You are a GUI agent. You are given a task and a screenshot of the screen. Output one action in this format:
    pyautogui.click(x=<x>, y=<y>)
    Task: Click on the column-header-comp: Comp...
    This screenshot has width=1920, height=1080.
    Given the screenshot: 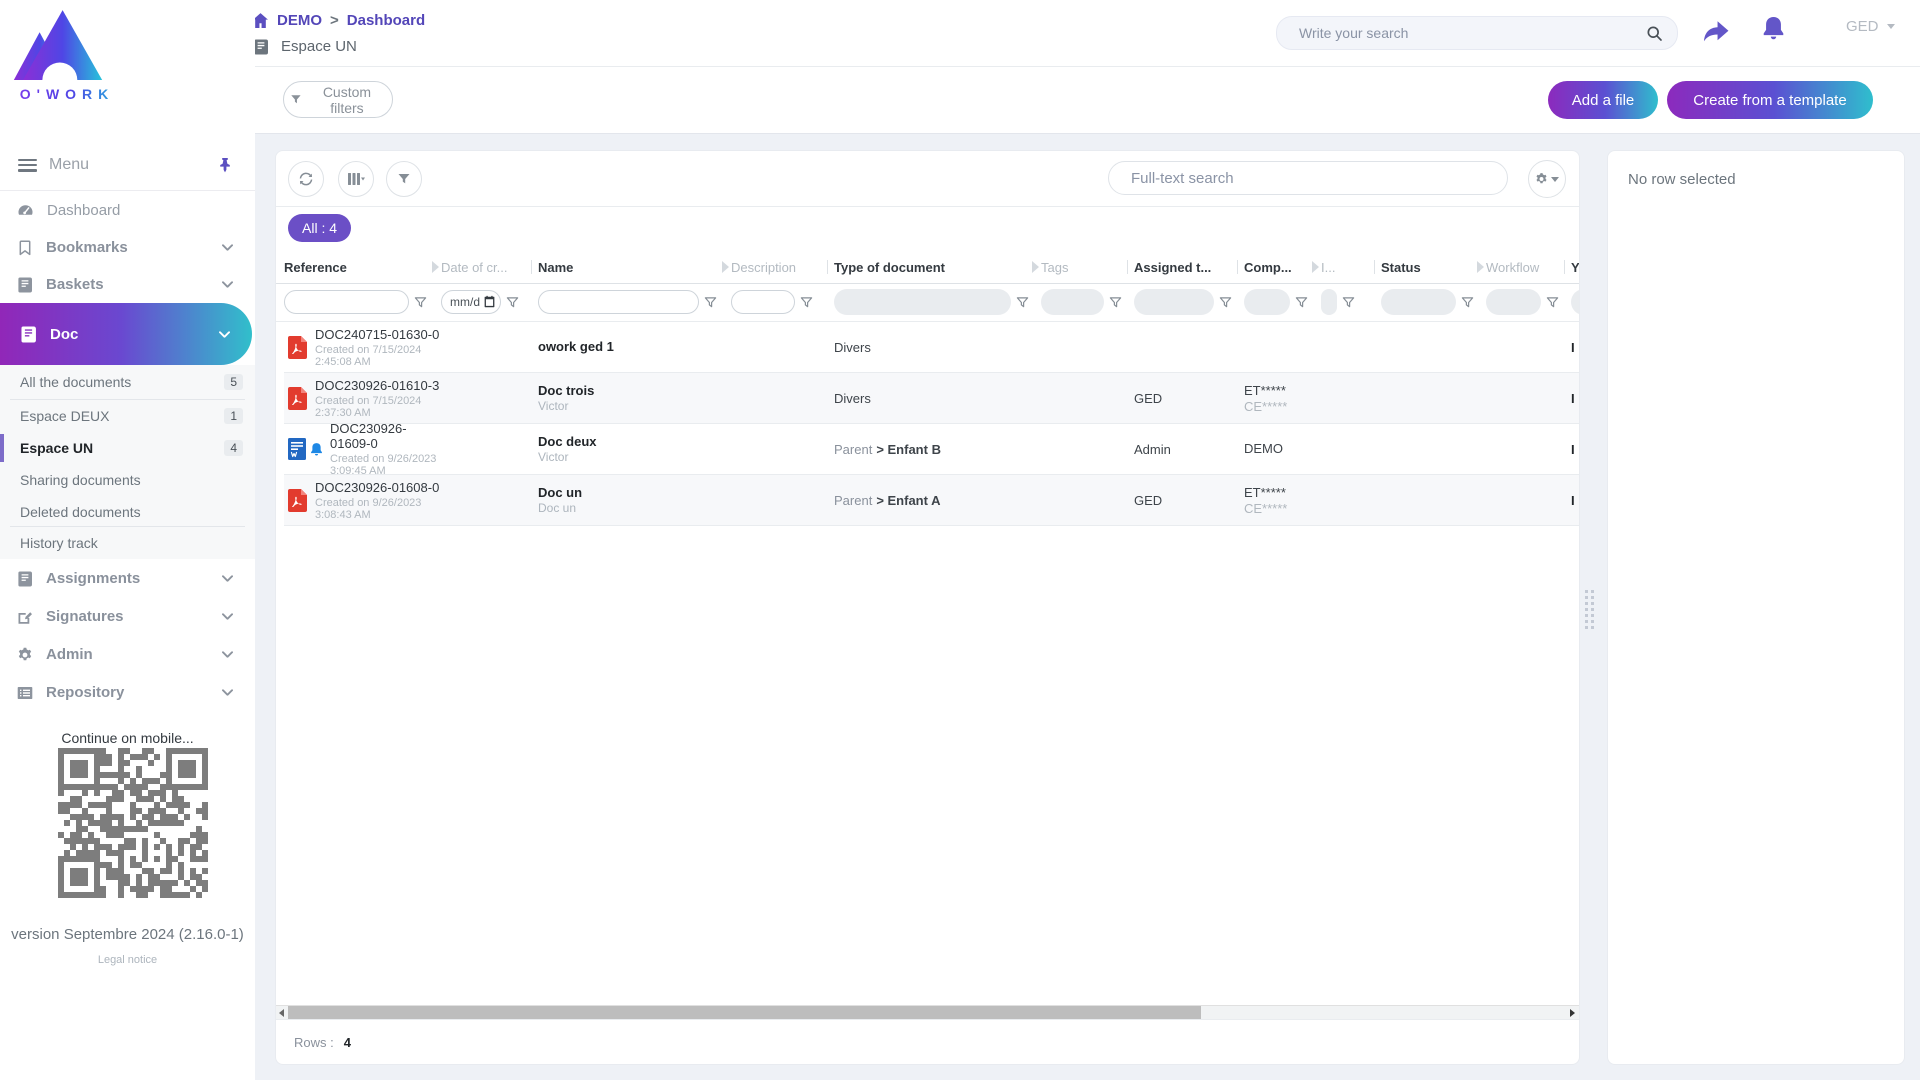 What is the action you would take?
    pyautogui.click(x=1282, y=267)
    